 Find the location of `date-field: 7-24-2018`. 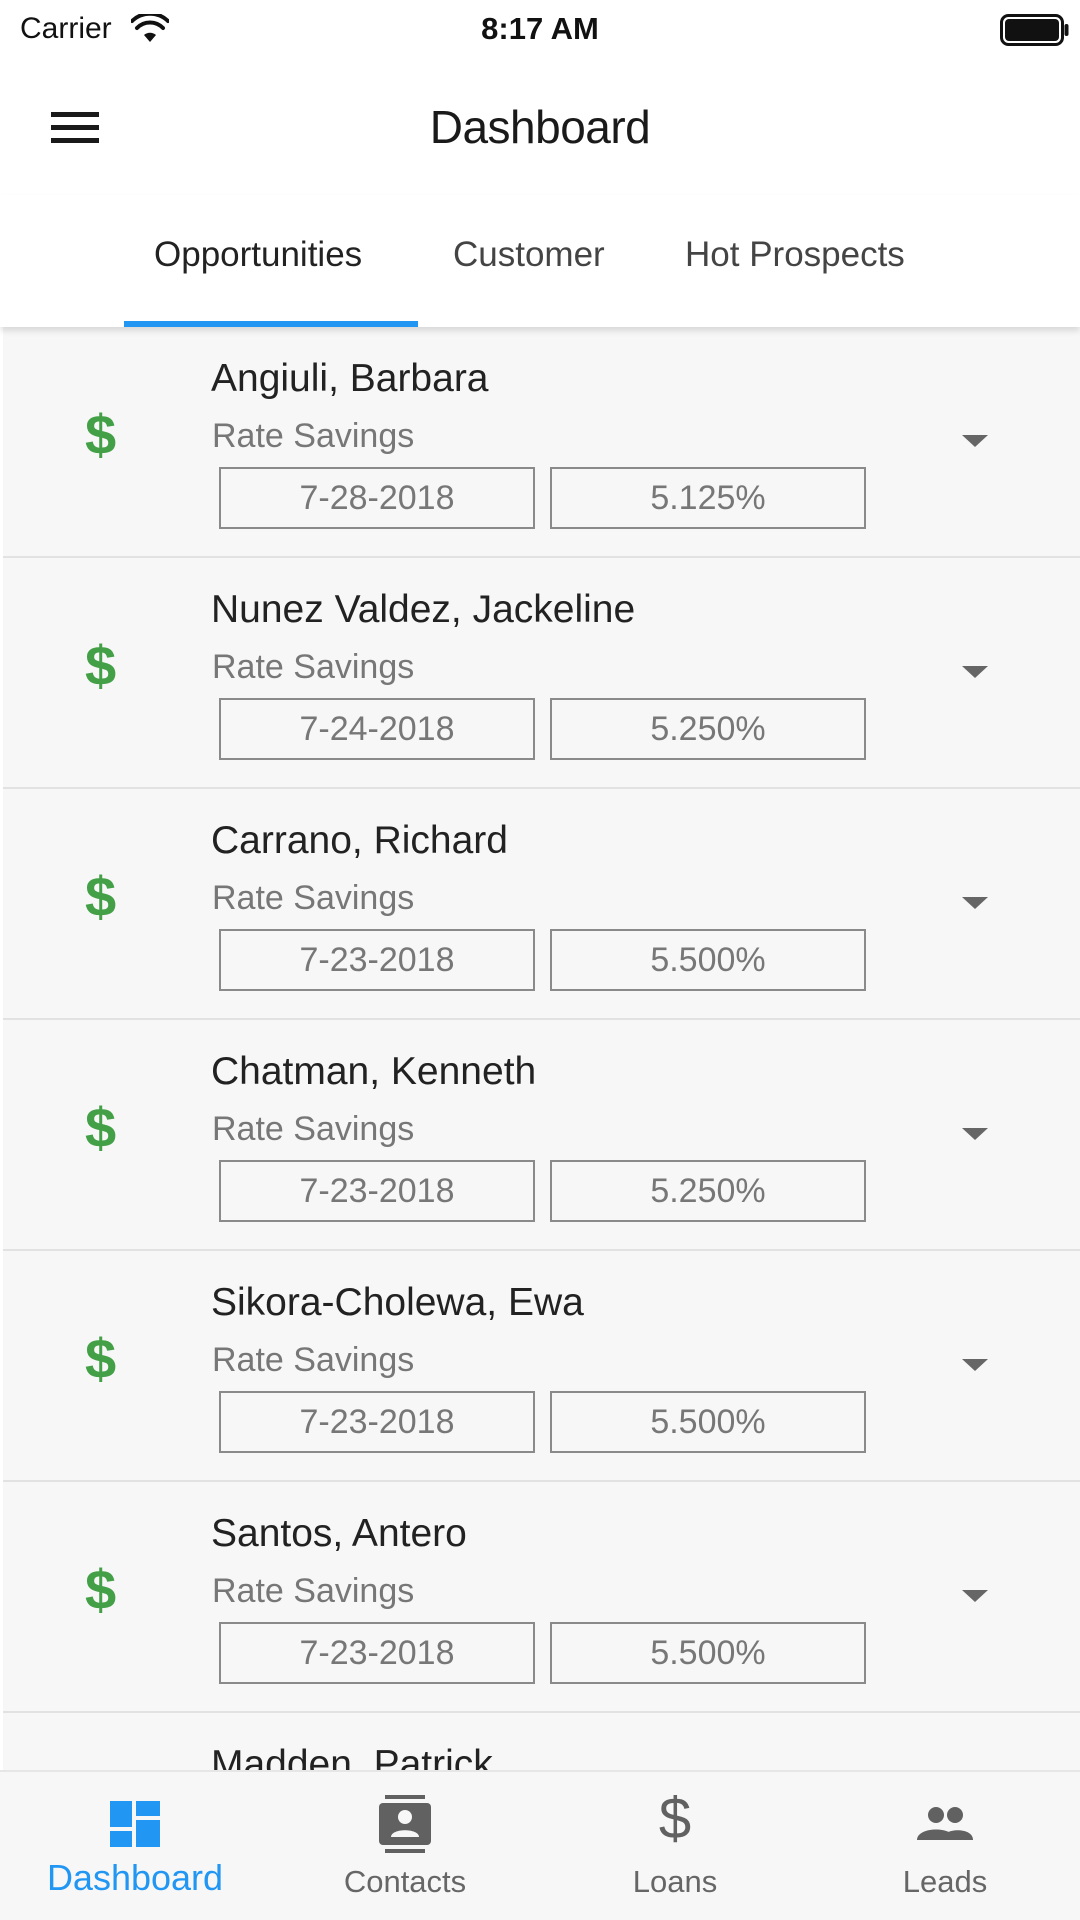

date-field: 7-24-2018 is located at coordinates (377, 729).